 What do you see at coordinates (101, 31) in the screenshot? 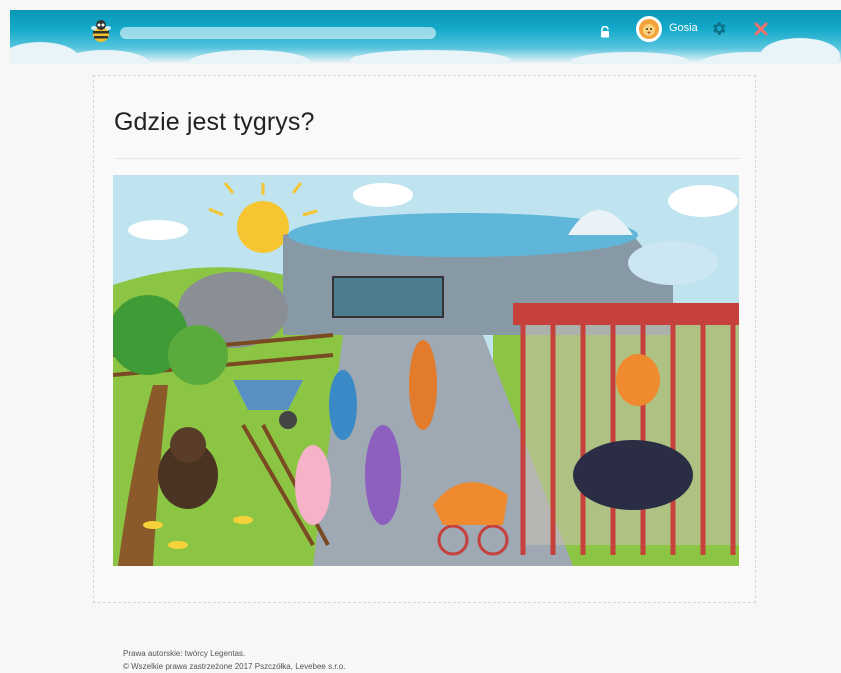
I see `bee-icon` at bounding box center [101, 31].